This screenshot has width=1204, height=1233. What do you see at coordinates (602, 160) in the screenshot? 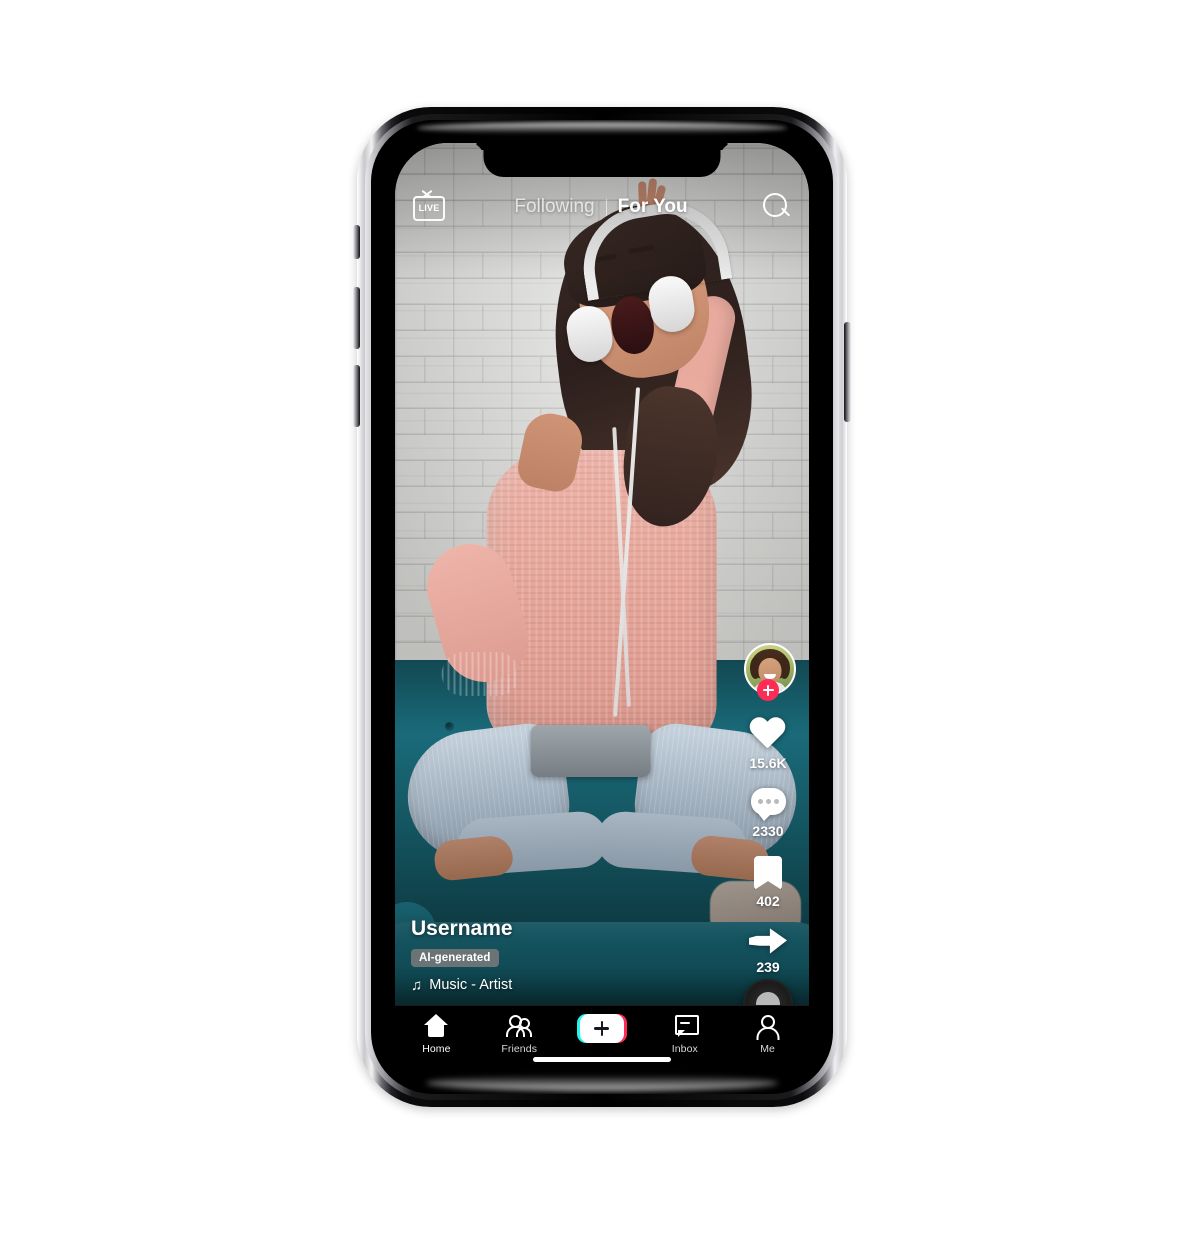
I see `phone-notch` at bounding box center [602, 160].